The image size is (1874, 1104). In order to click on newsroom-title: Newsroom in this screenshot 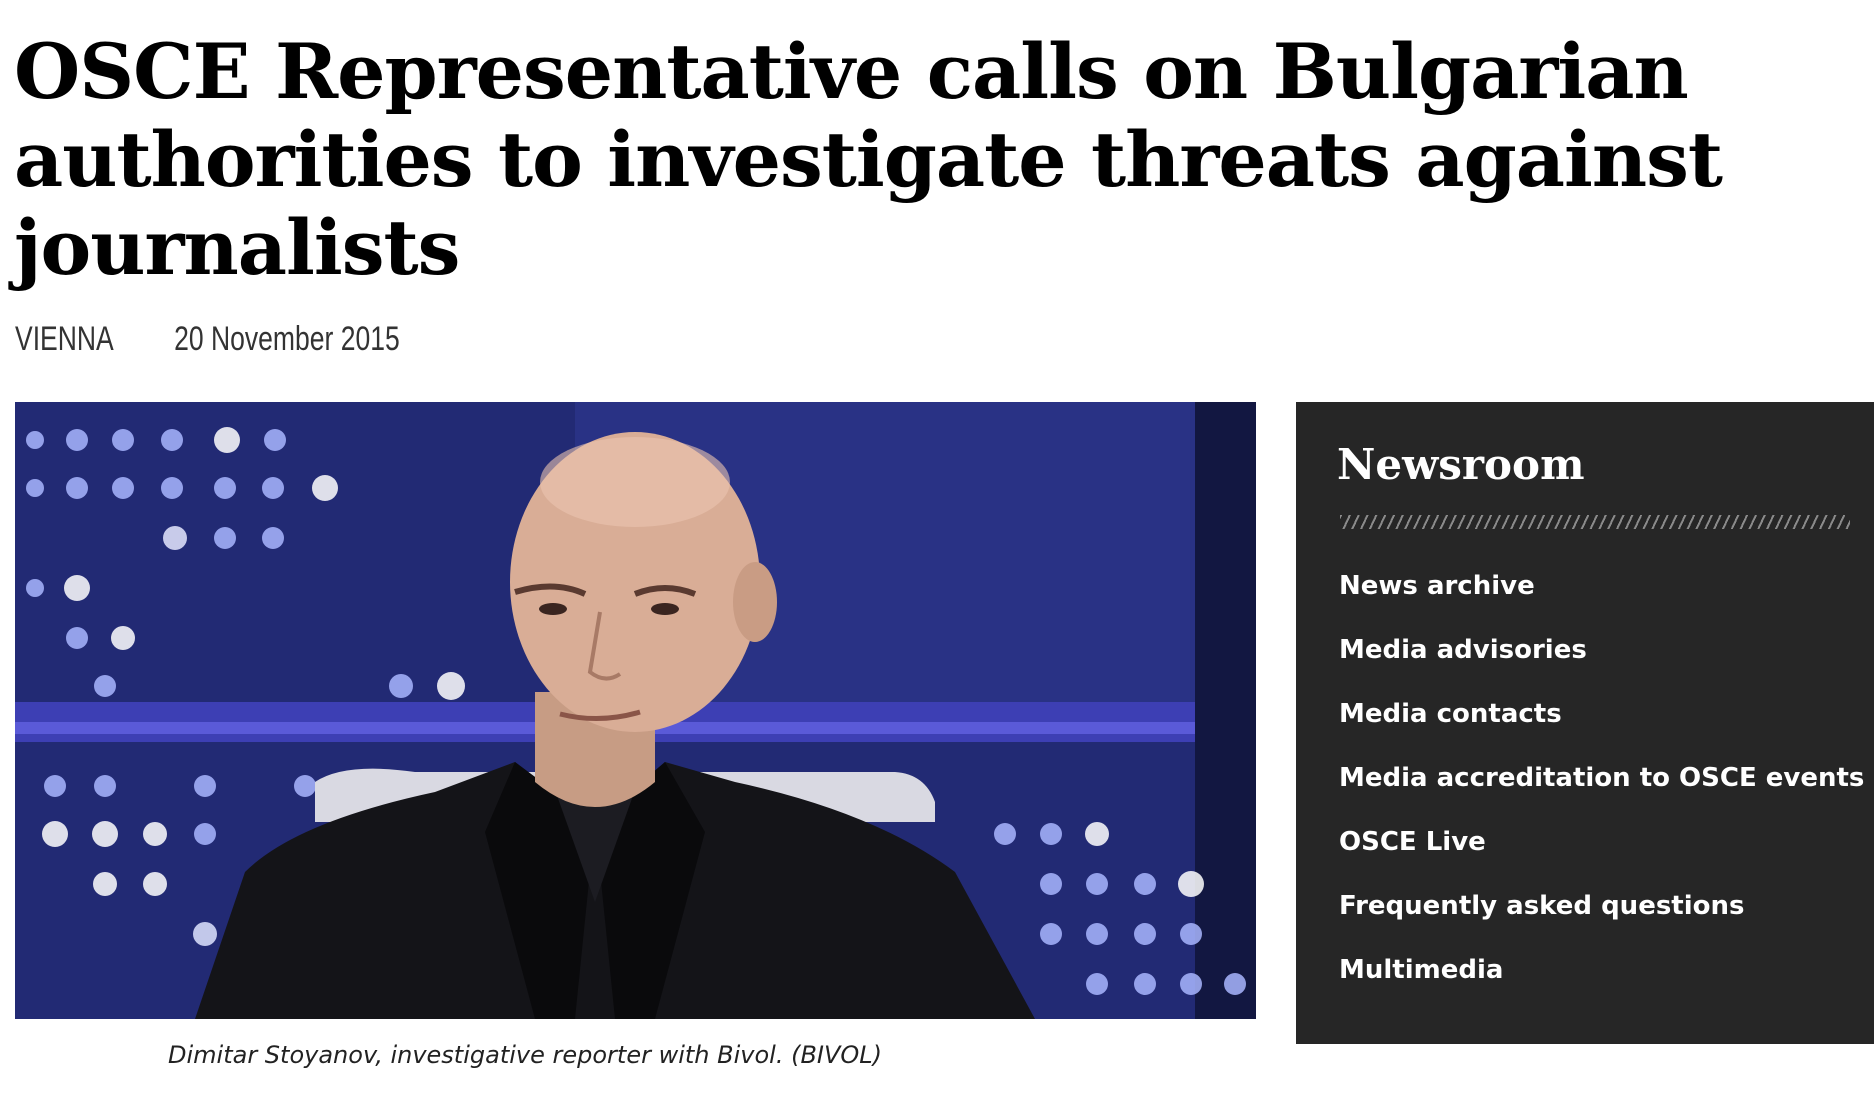, I will do `click(1461, 464)`.